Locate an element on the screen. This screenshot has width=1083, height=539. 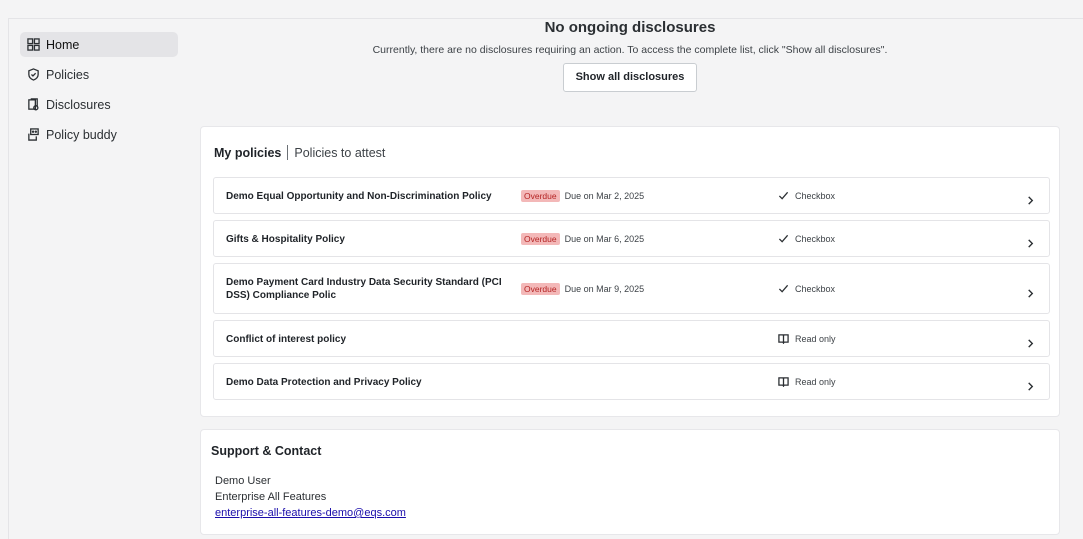
due-date: Due on Mar 6, 2025 is located at coordinates (604, 239).